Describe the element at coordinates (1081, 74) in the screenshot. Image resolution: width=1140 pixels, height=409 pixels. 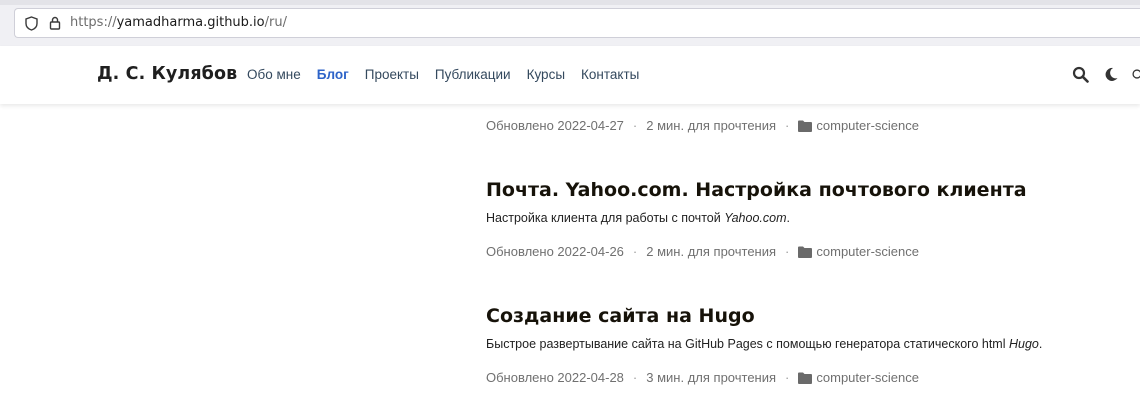
I see `search-icon` at that location.